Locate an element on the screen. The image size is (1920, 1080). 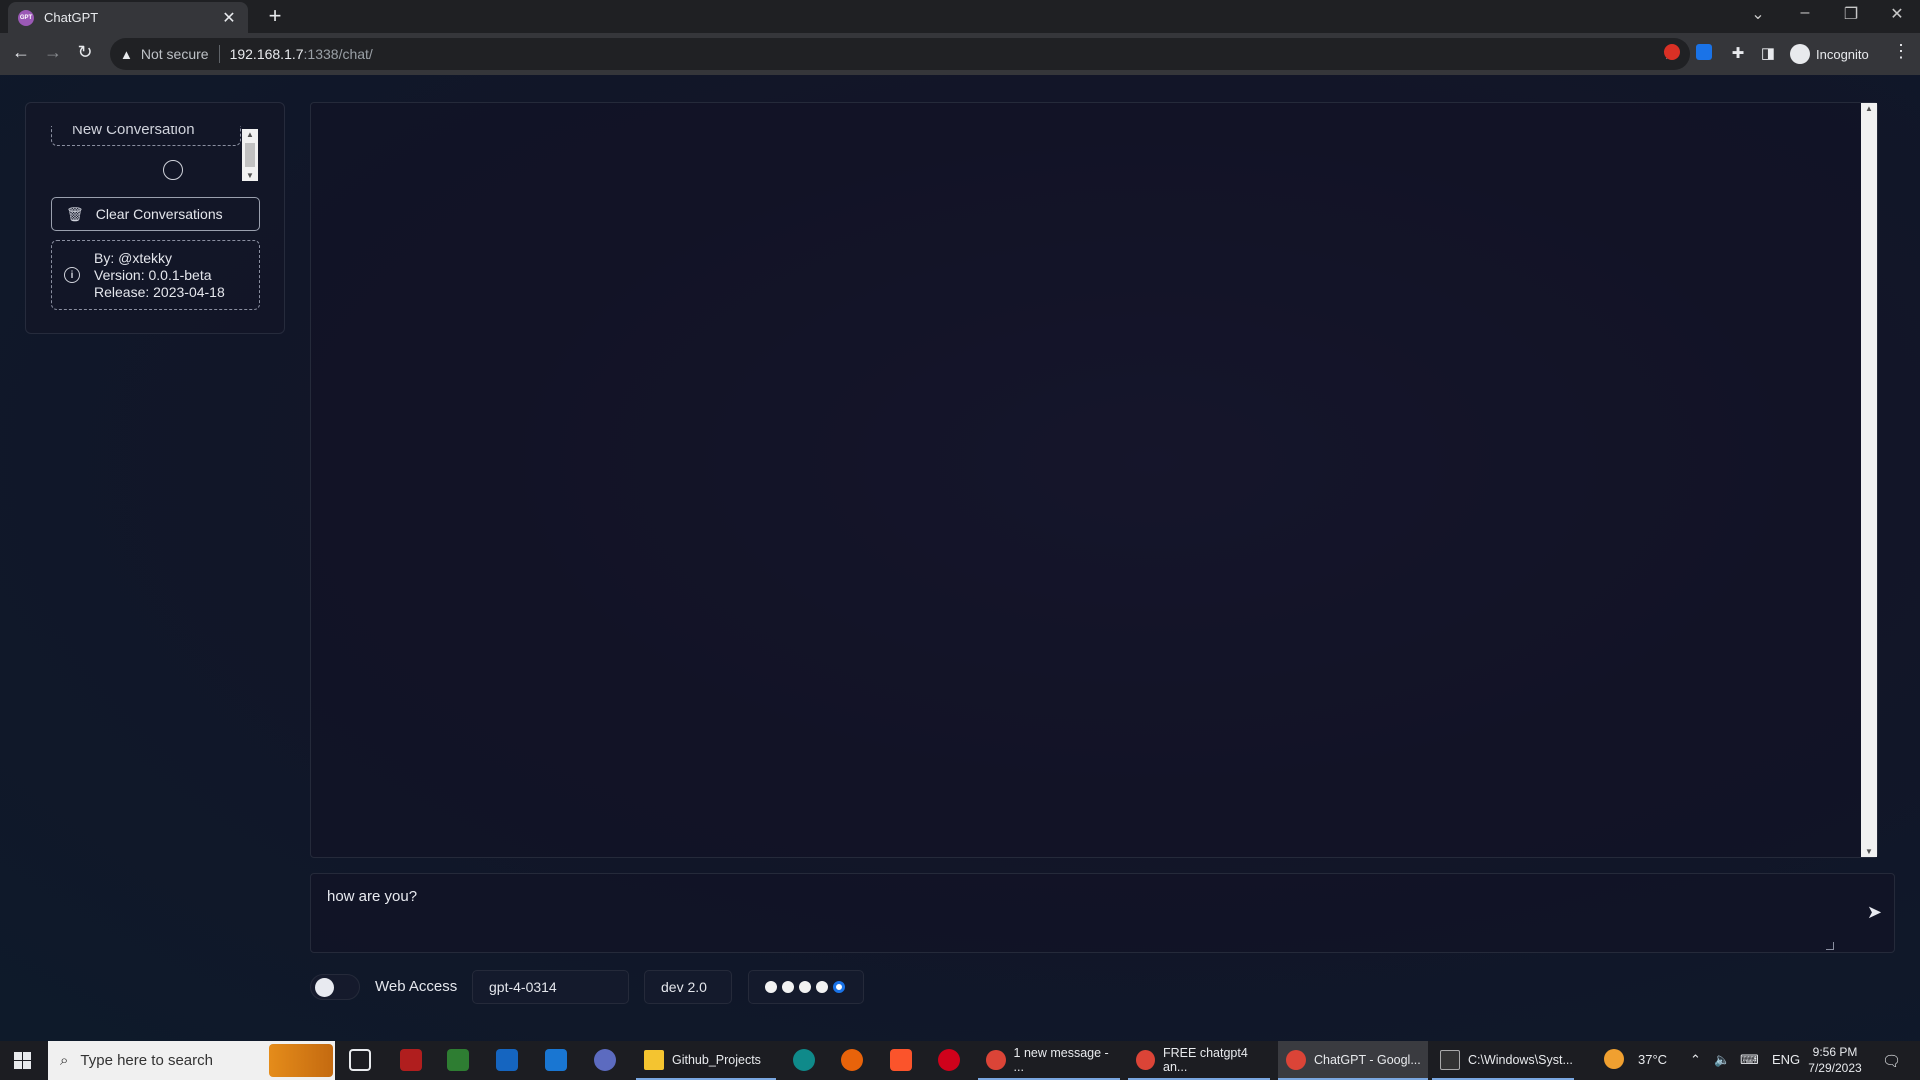
close-window-button: ✕ is located at coordinates (1897, 14).